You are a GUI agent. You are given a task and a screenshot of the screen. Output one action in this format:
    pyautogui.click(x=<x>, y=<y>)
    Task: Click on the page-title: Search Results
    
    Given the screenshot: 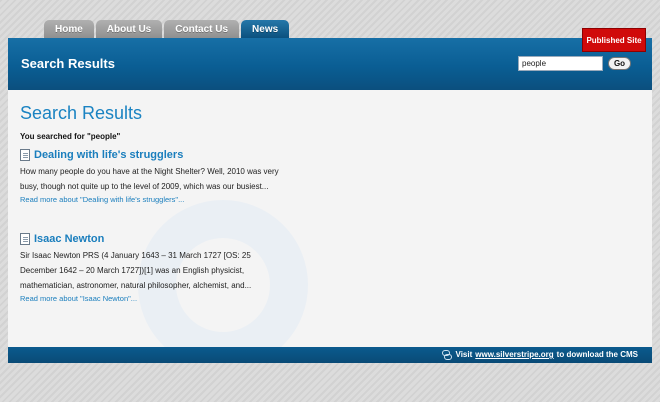 What is the action you would take?
    pyautogui.click(x=81, y=113)
    